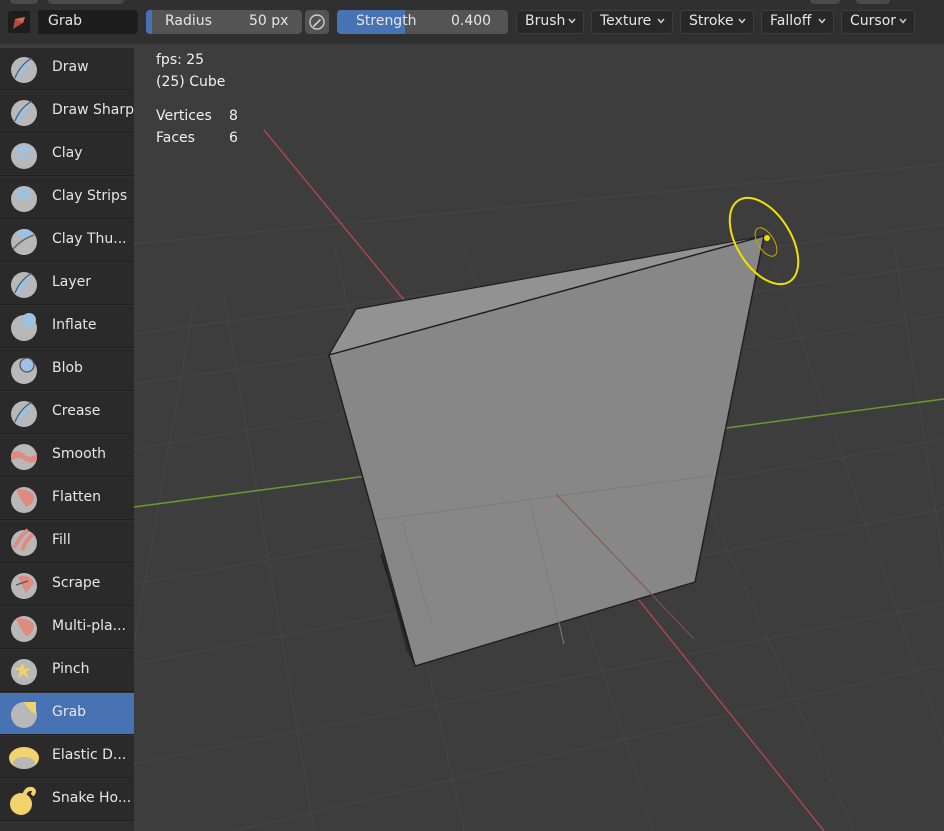 Image resolution: width=944 pixels, height=831 pixels. I want to click on tool-flatten: Flatten, so click(67, 499).